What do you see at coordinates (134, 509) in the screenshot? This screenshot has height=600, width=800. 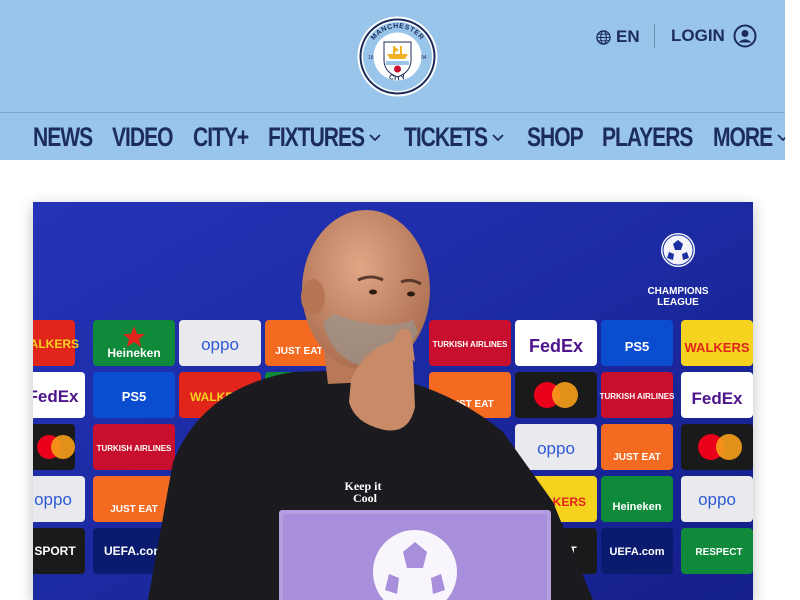 I see `sponsor-justeat-4: JUST EAT` at bounding box center [134, 509].